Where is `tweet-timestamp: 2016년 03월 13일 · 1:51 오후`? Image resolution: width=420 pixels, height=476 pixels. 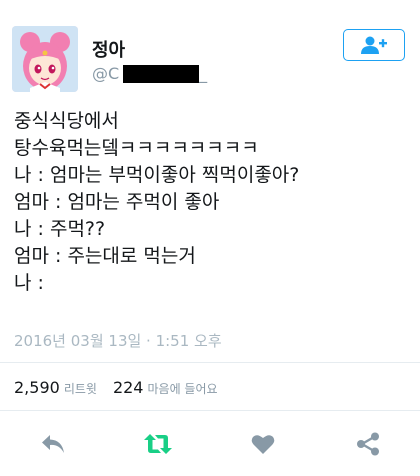 tweet-timestamp: 2016년 03월 13일 · 1:51 오후 is located at coordinates (118, 340).